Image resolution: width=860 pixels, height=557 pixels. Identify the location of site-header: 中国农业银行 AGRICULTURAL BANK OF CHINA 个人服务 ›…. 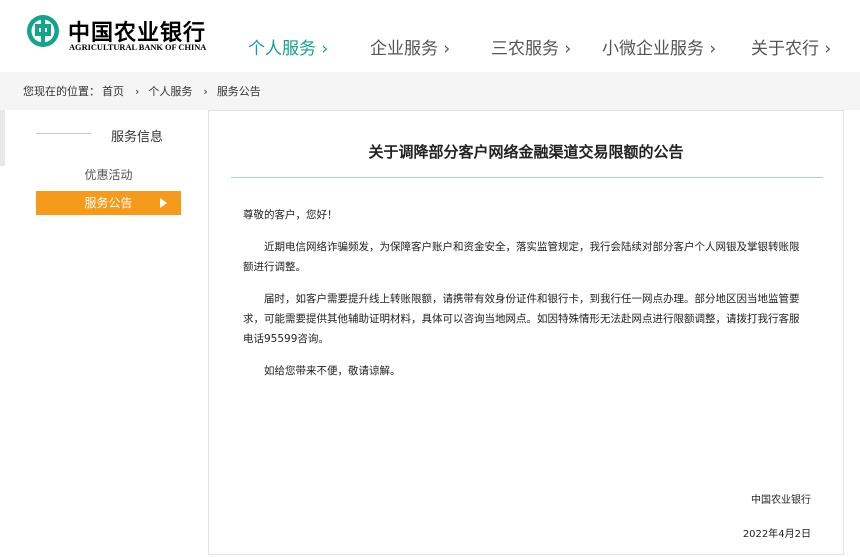
(430, 36).